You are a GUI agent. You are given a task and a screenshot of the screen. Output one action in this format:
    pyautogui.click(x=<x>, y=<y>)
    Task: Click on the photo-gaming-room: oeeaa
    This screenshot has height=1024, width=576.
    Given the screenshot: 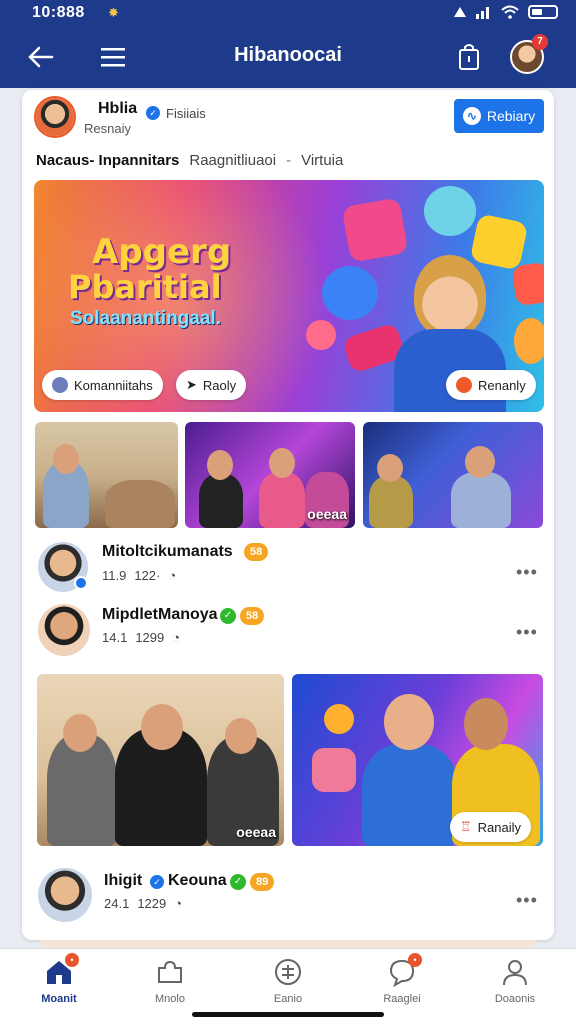 What is the action you would take?
    pyautogui.click(x=270, y=475)
    